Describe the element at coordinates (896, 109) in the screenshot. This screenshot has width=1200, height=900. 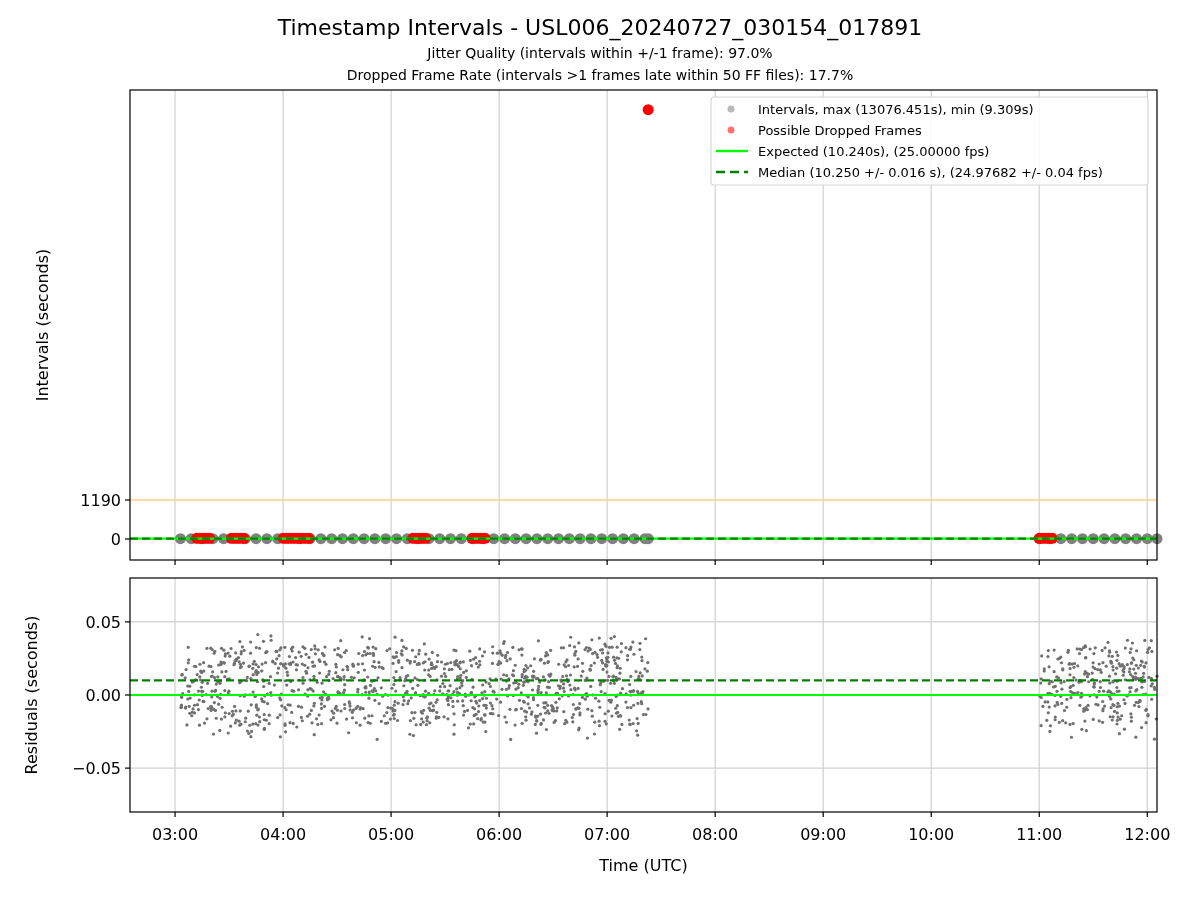
I see `legend-label: Intervals, max (13076.451s), min (9.309s)` at that location.